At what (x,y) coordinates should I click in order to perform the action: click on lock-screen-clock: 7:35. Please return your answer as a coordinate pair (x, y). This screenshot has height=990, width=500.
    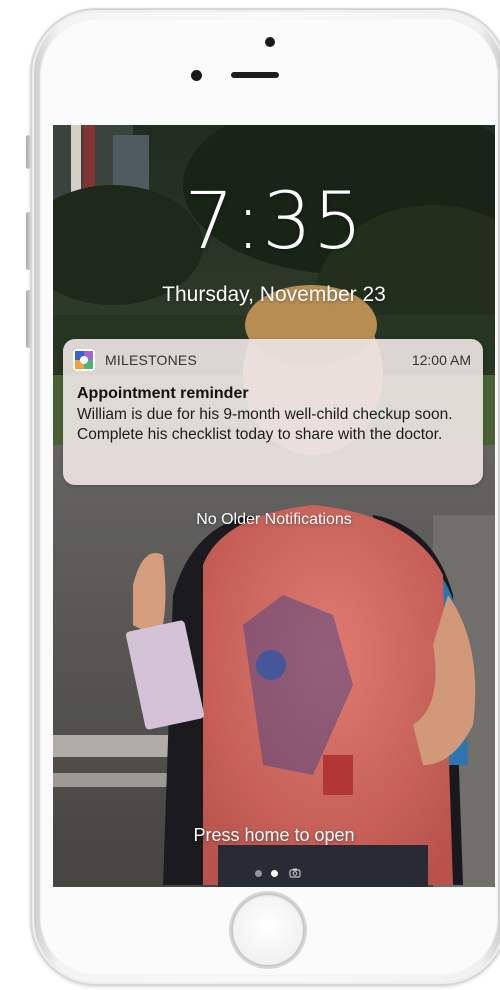
    Looking at the image, I should click on (274, 222).